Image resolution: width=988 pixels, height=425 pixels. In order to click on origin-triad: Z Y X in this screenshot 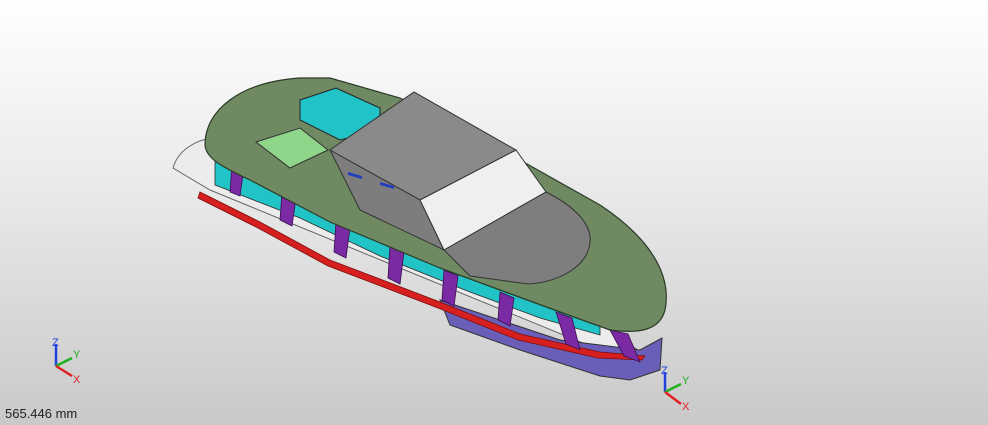, I will do `click(675, 389)`.